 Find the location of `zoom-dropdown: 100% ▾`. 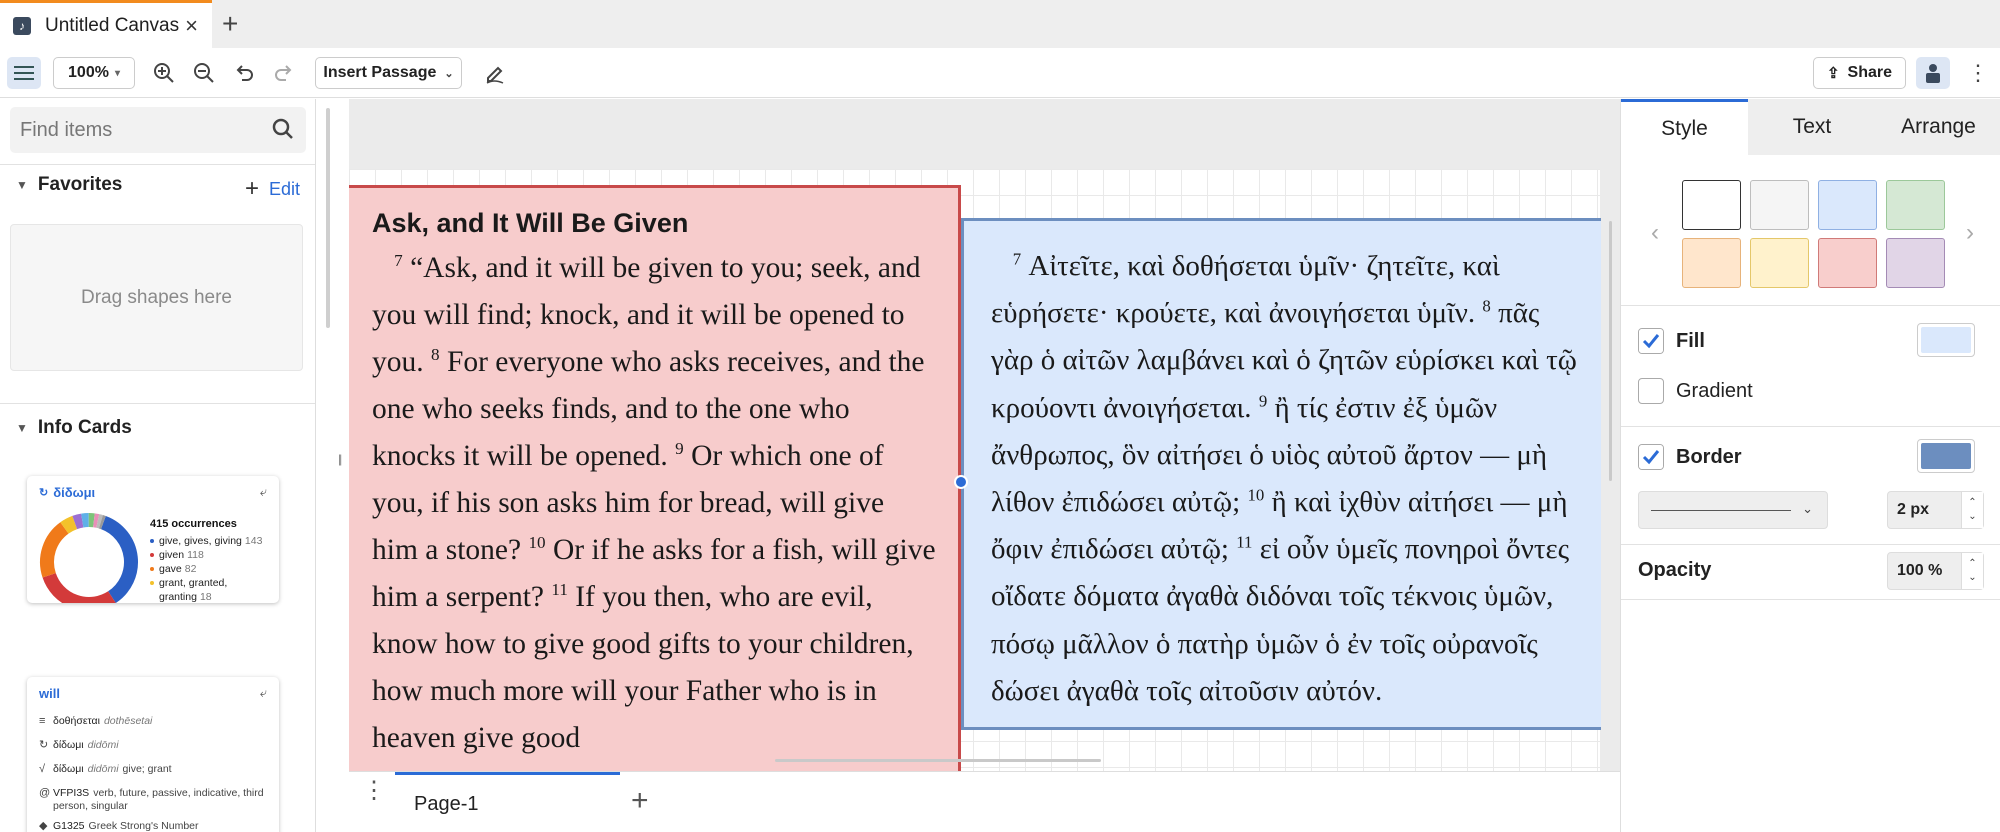

zoom-dropdown: 100% ▾ is located at coordinates (94, 73).